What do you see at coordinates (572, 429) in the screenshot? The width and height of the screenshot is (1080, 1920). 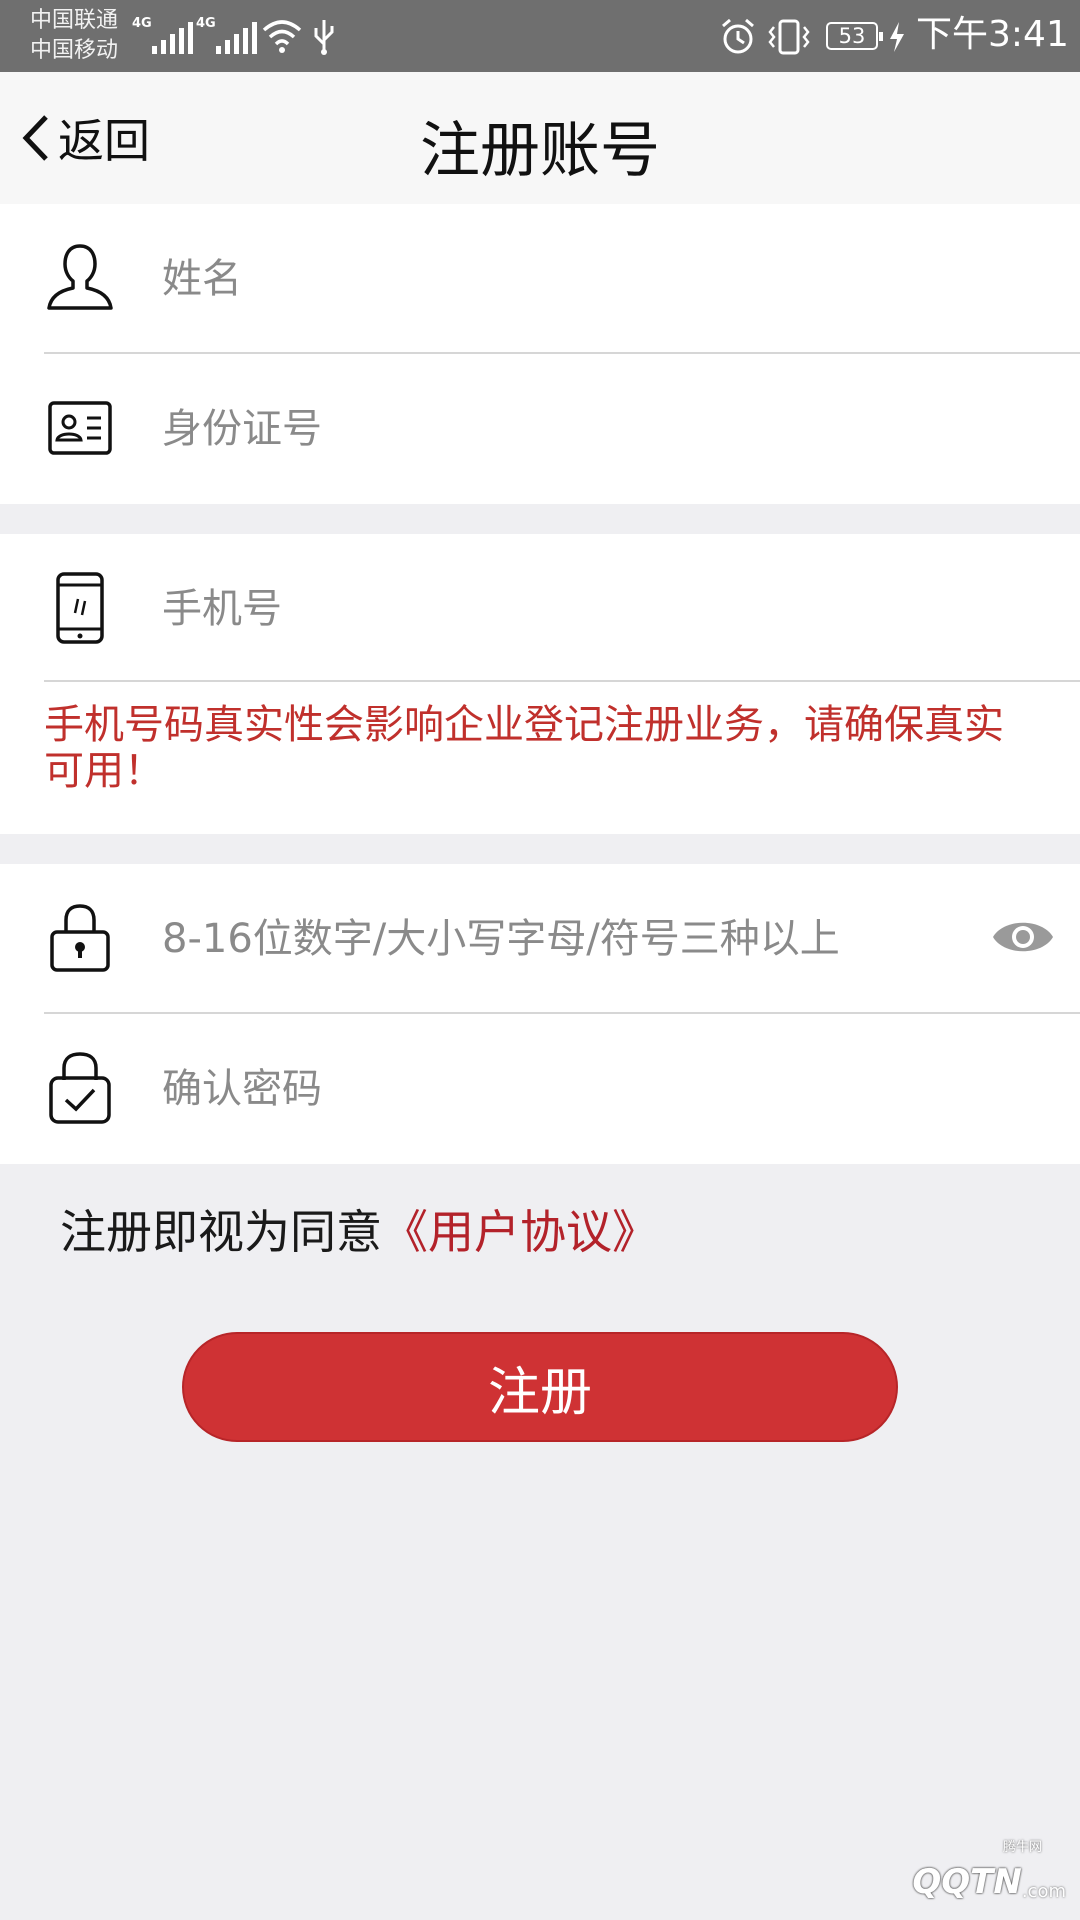 I see `id-number-input` at bounding box center [572, 429].